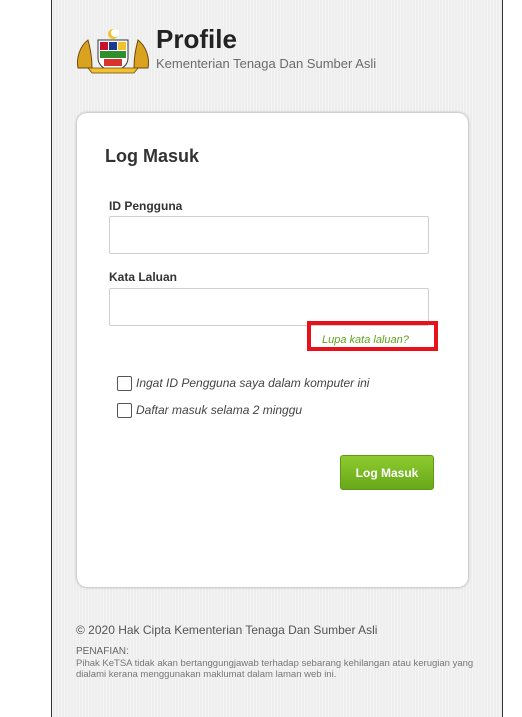  Describe the element at coordinates (266, 63) in the screenshot. I see `ministry-name: Kementerian Tenaga Dan Sumber Asli` at that location.